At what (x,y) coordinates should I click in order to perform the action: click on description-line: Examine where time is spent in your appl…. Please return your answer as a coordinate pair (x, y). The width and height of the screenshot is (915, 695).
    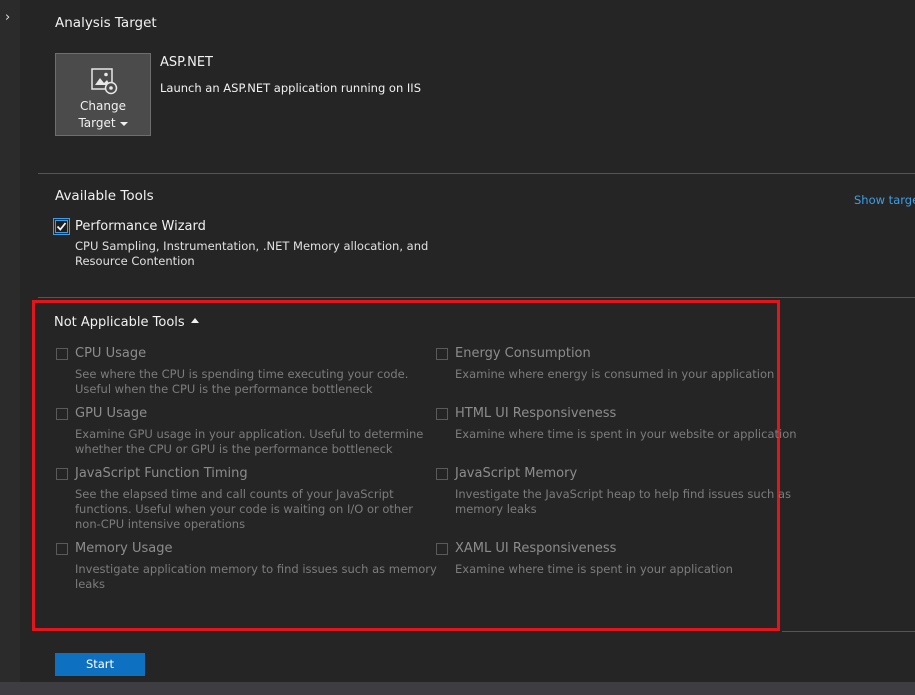
    Looking at the image, I should click on (594, 569).